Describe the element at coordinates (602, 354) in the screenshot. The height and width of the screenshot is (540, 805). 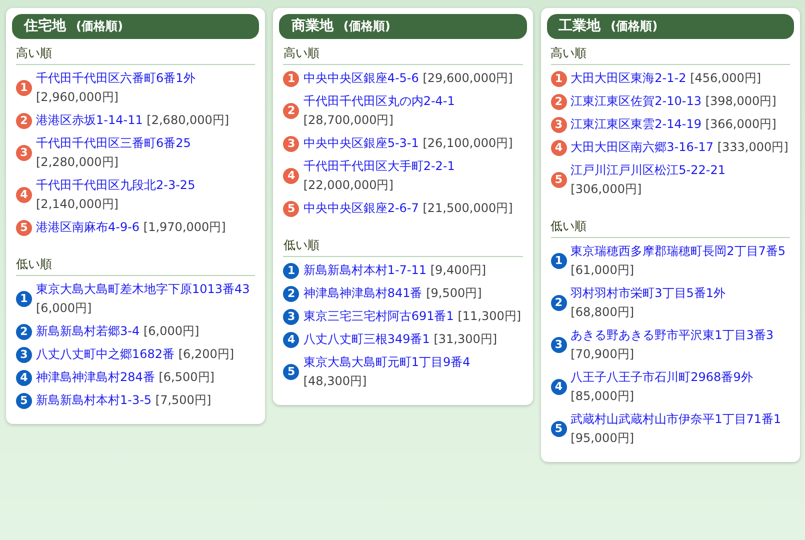
I see `price-text: [70,900円]` at that location.